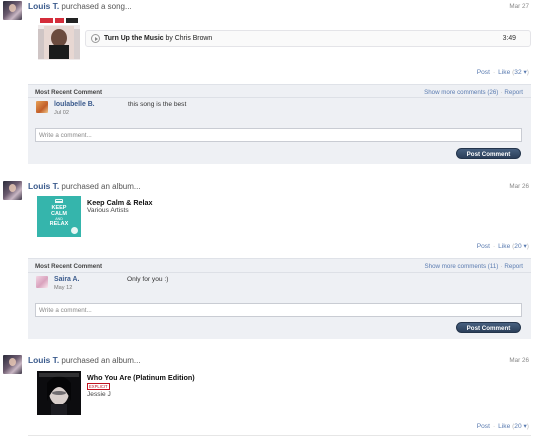 This screenshot has height=437, width=540. I want to click on show-more-comments-link: Show more comments (26), so click(461, 92).